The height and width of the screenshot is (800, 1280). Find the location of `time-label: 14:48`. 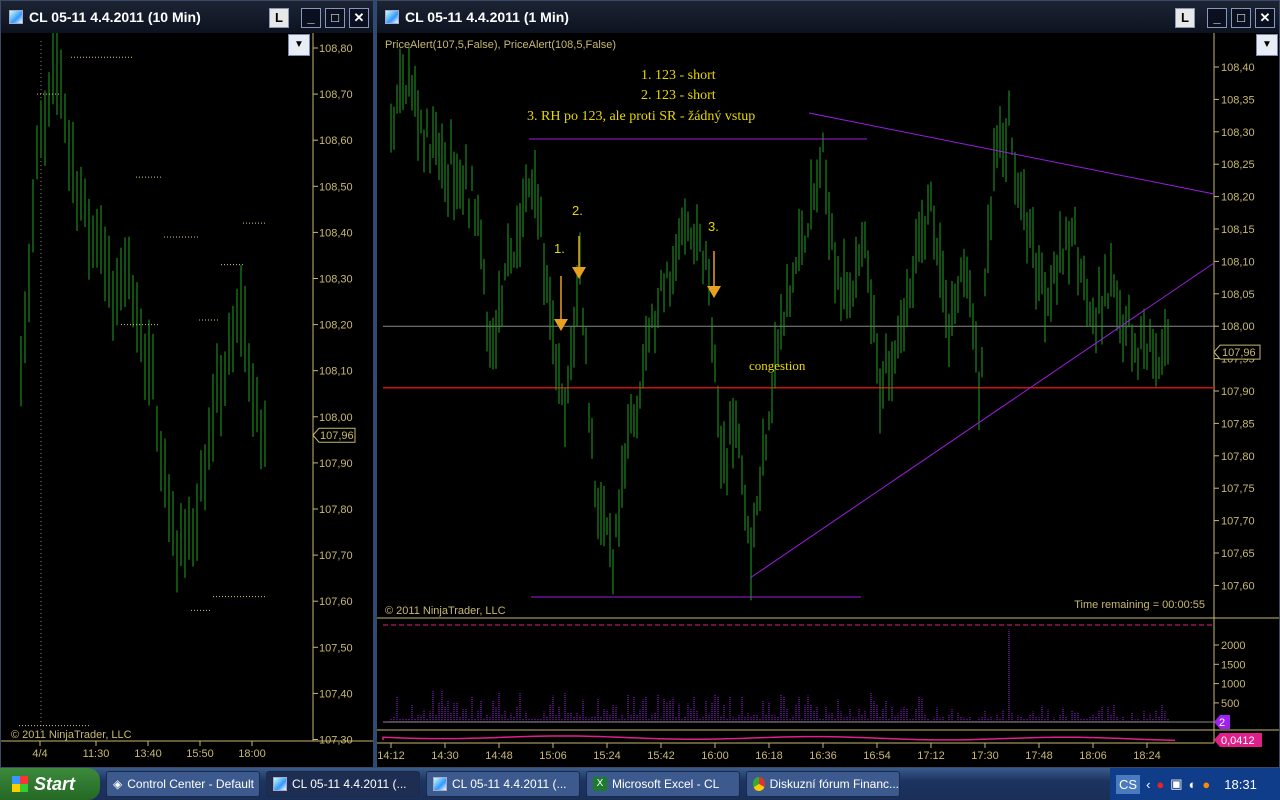

time-label: 14:48 is located at coordinates (499, 756).